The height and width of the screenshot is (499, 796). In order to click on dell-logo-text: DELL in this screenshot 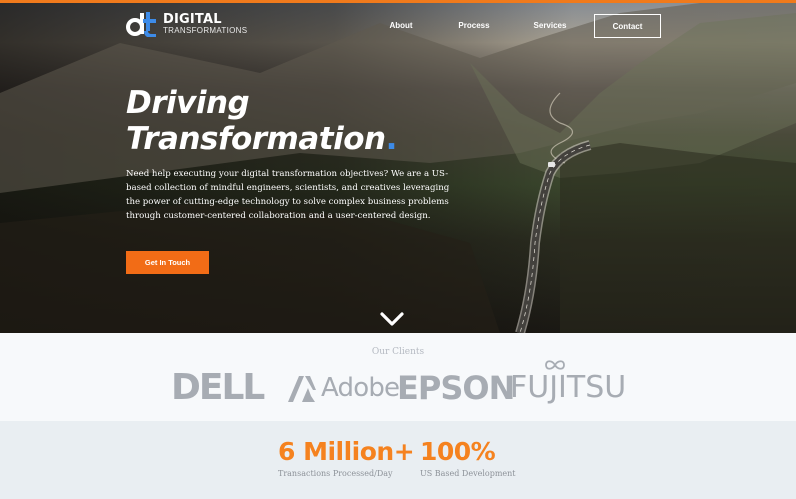, I will do `click(218, 387)`.